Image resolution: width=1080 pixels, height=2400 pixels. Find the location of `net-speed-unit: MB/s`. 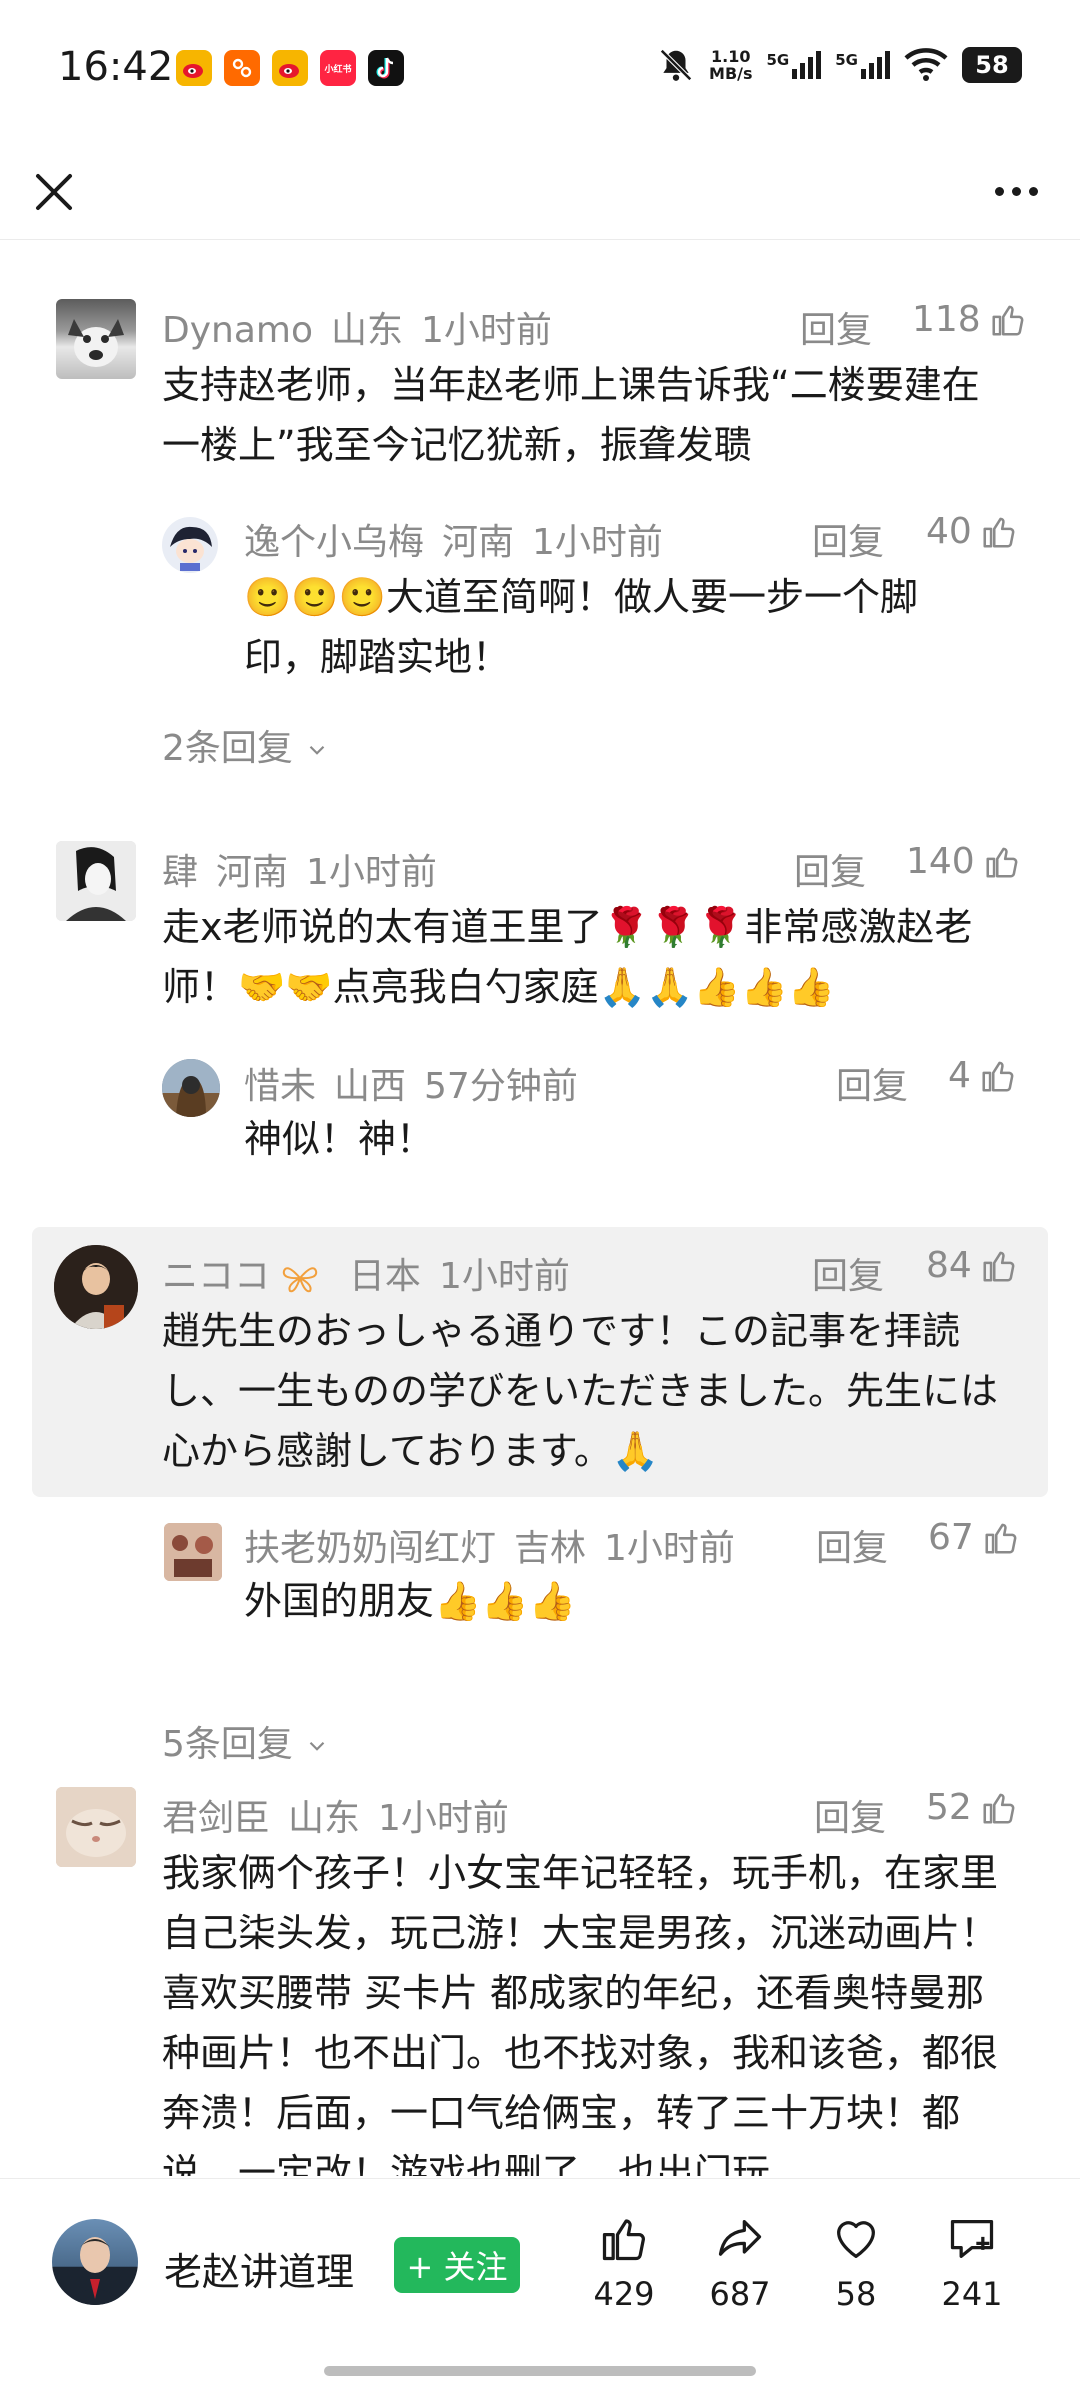

net-speed-unit: MB/s is located at coordinates (731, 73).